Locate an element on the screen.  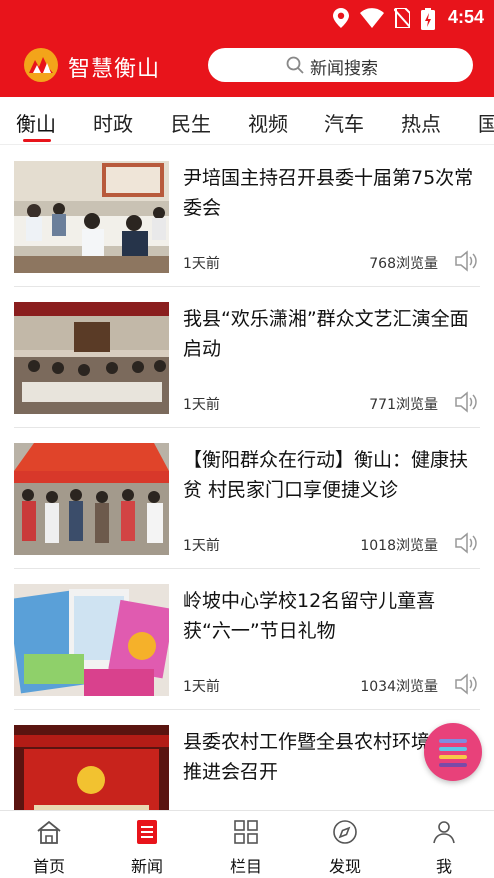
news-views: 768浏览量 is located at coordinates (403, 264).